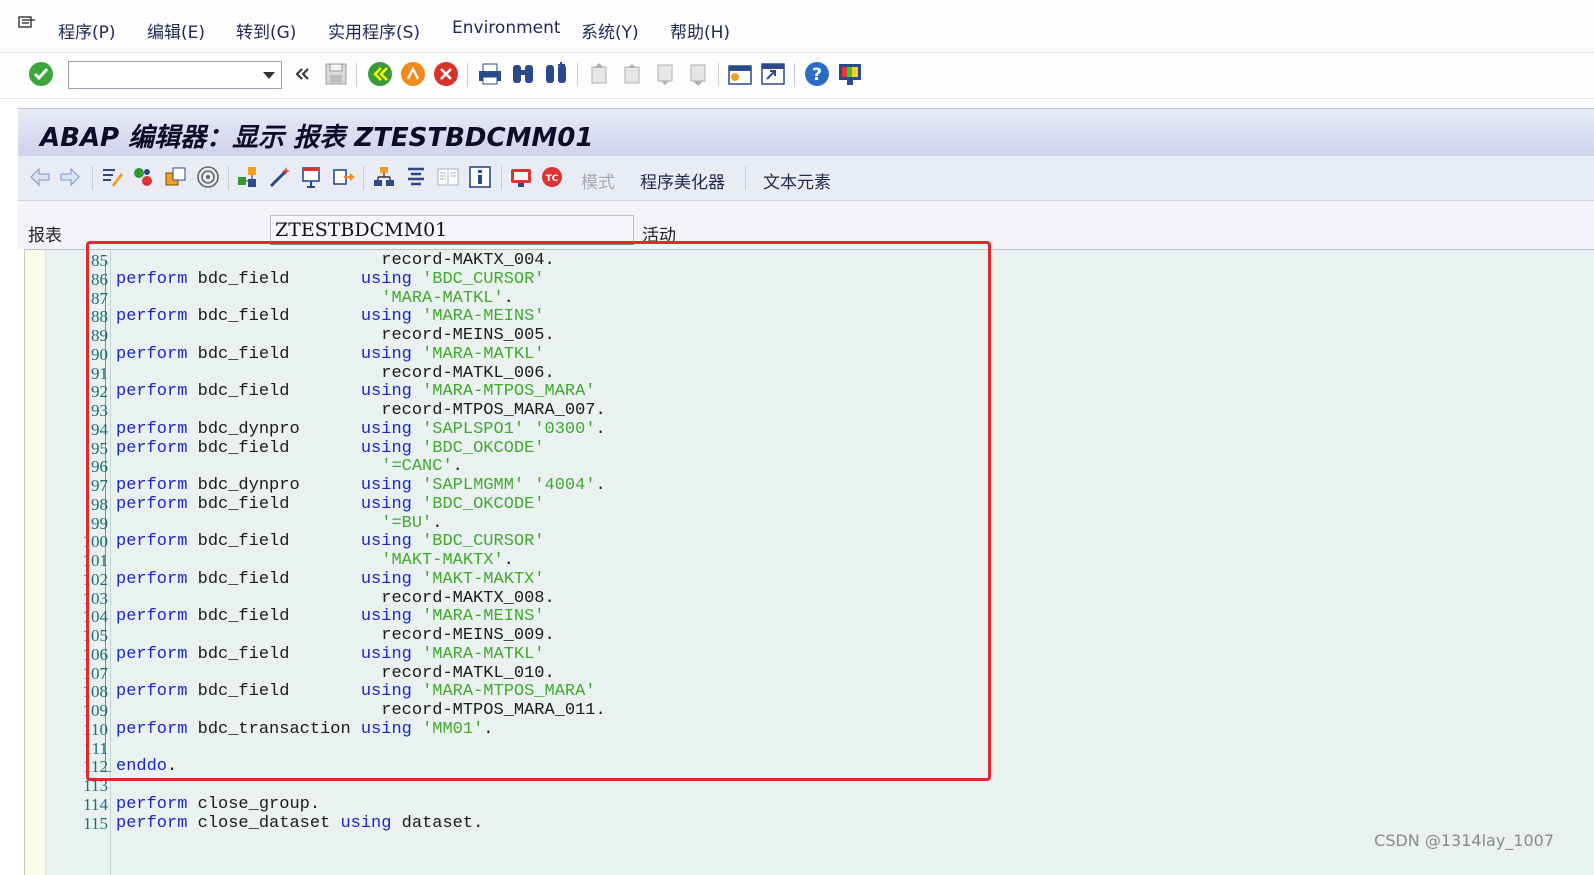 This screenshot has width=1594, height=875. Describe the element at coordinates (850, 74) in the screenshot. I see `customize-layout-icon` at that location.